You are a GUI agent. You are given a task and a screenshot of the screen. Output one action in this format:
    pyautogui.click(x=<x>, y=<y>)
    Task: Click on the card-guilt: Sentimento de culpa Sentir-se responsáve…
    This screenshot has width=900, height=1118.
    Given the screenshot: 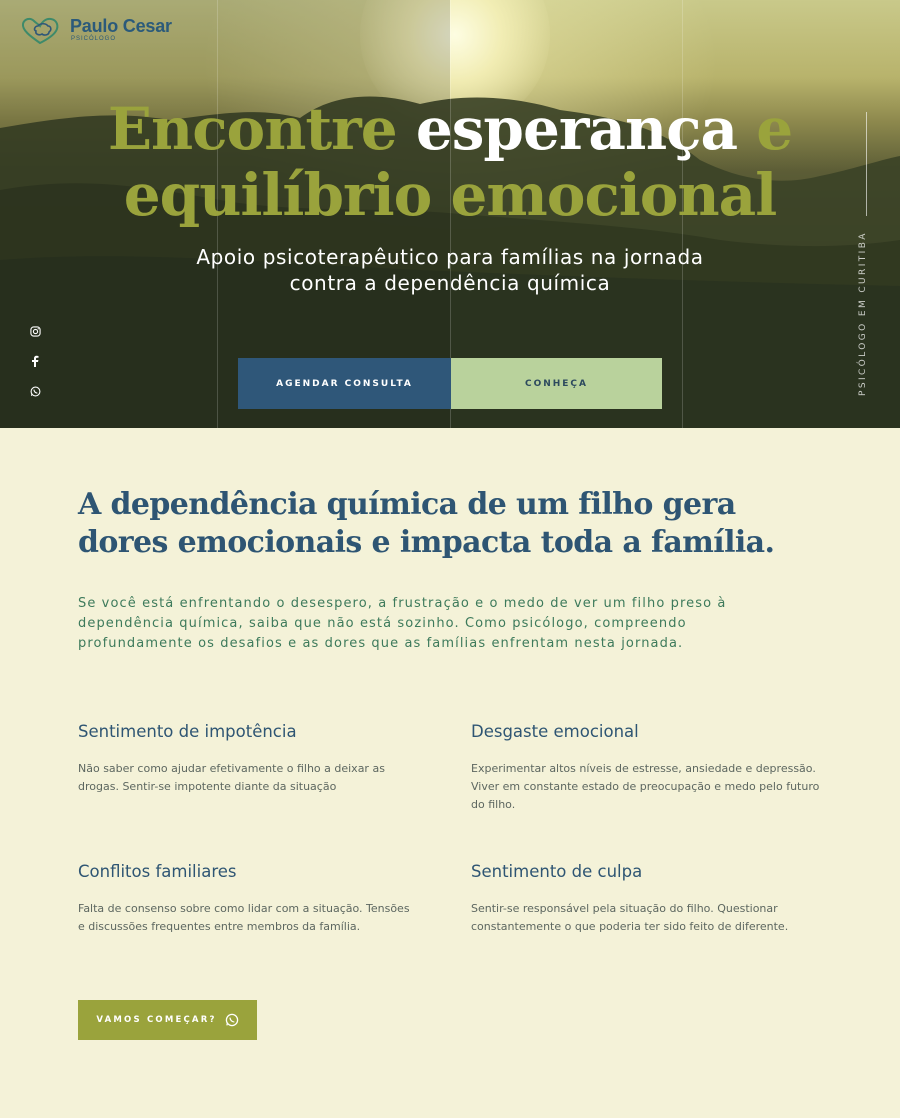 What is the action you would take?
    pyautogui.click(x=651, y=898)
    